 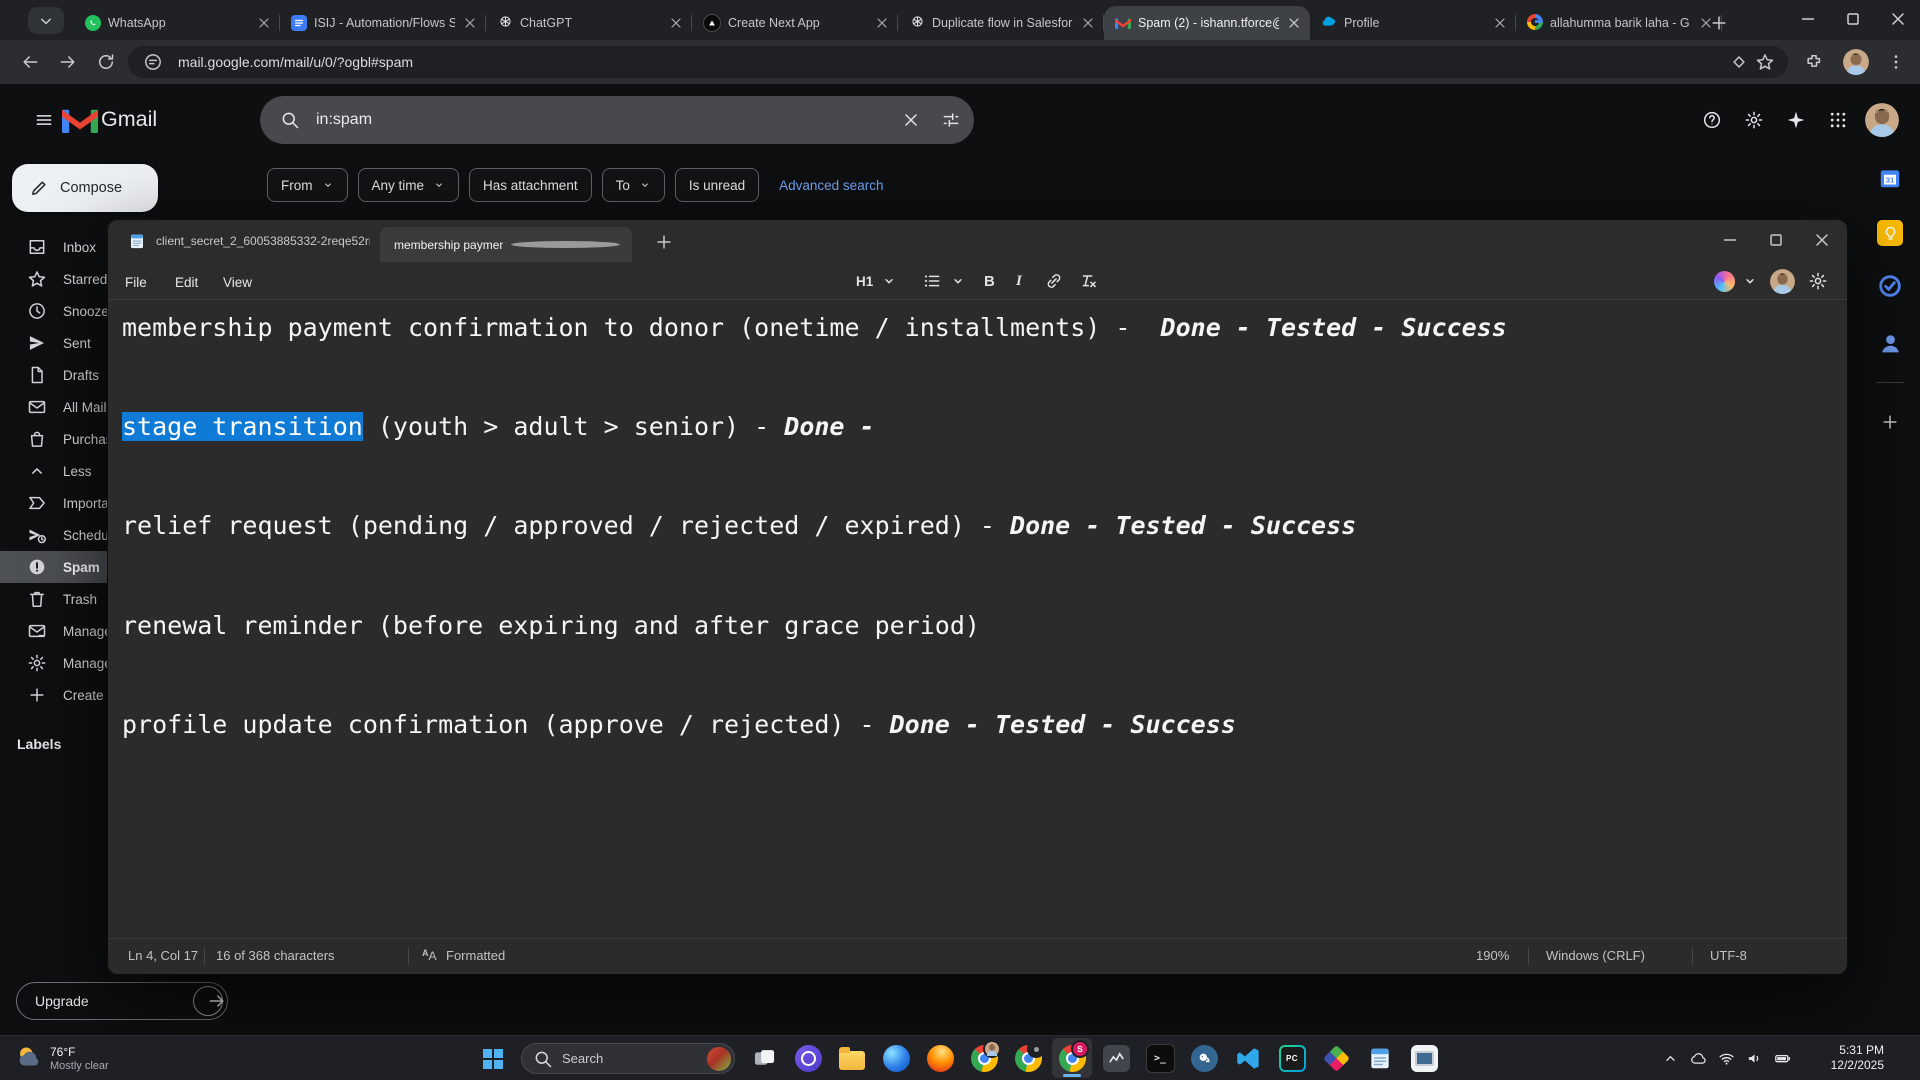 What do you see at coordinates (1054, 281) in the screenshot?
I see `insert-link-button` at bounding box center [1054, 281].